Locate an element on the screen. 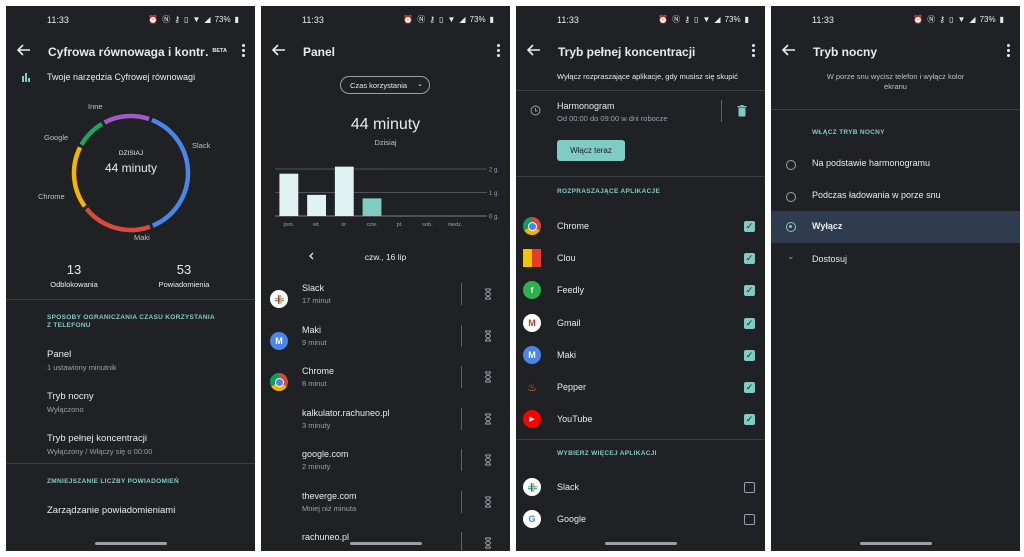 The width and height of the screenshot is (1024, 557). enable-now-button: Włącz teraz is located at coordinates (591, 150).